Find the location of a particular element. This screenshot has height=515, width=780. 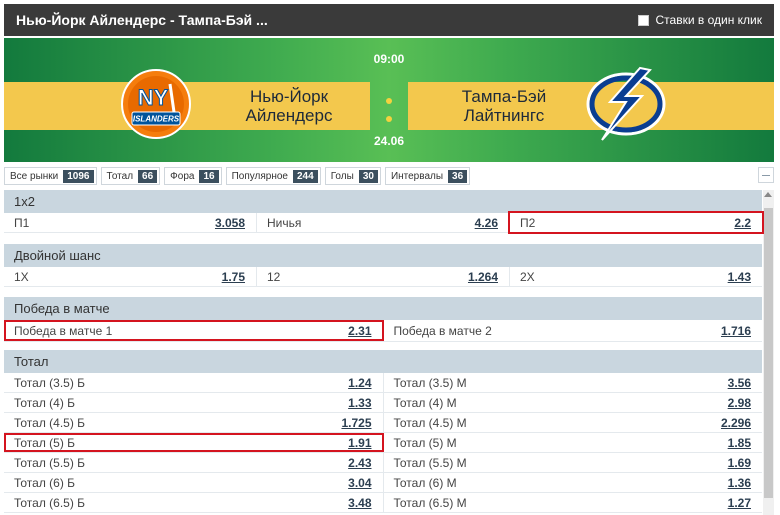

odd-cell-12: 12 1.264 is located at coordinates (383, 276).